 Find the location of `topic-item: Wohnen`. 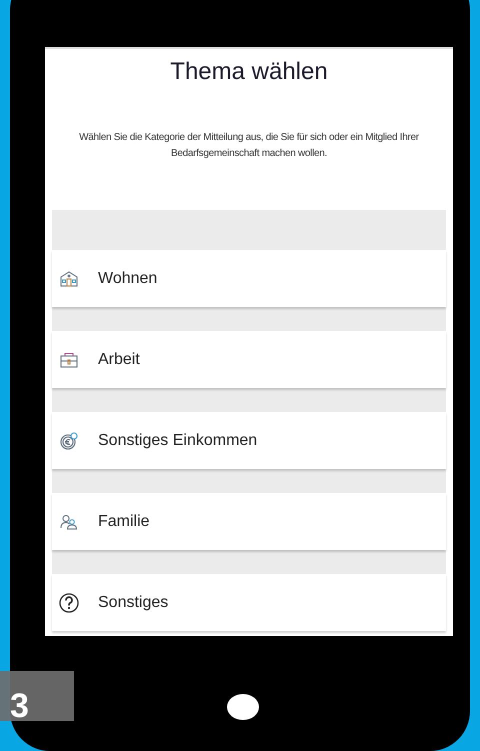

topic-item: Wohnen is located at coordinates (249, 278).